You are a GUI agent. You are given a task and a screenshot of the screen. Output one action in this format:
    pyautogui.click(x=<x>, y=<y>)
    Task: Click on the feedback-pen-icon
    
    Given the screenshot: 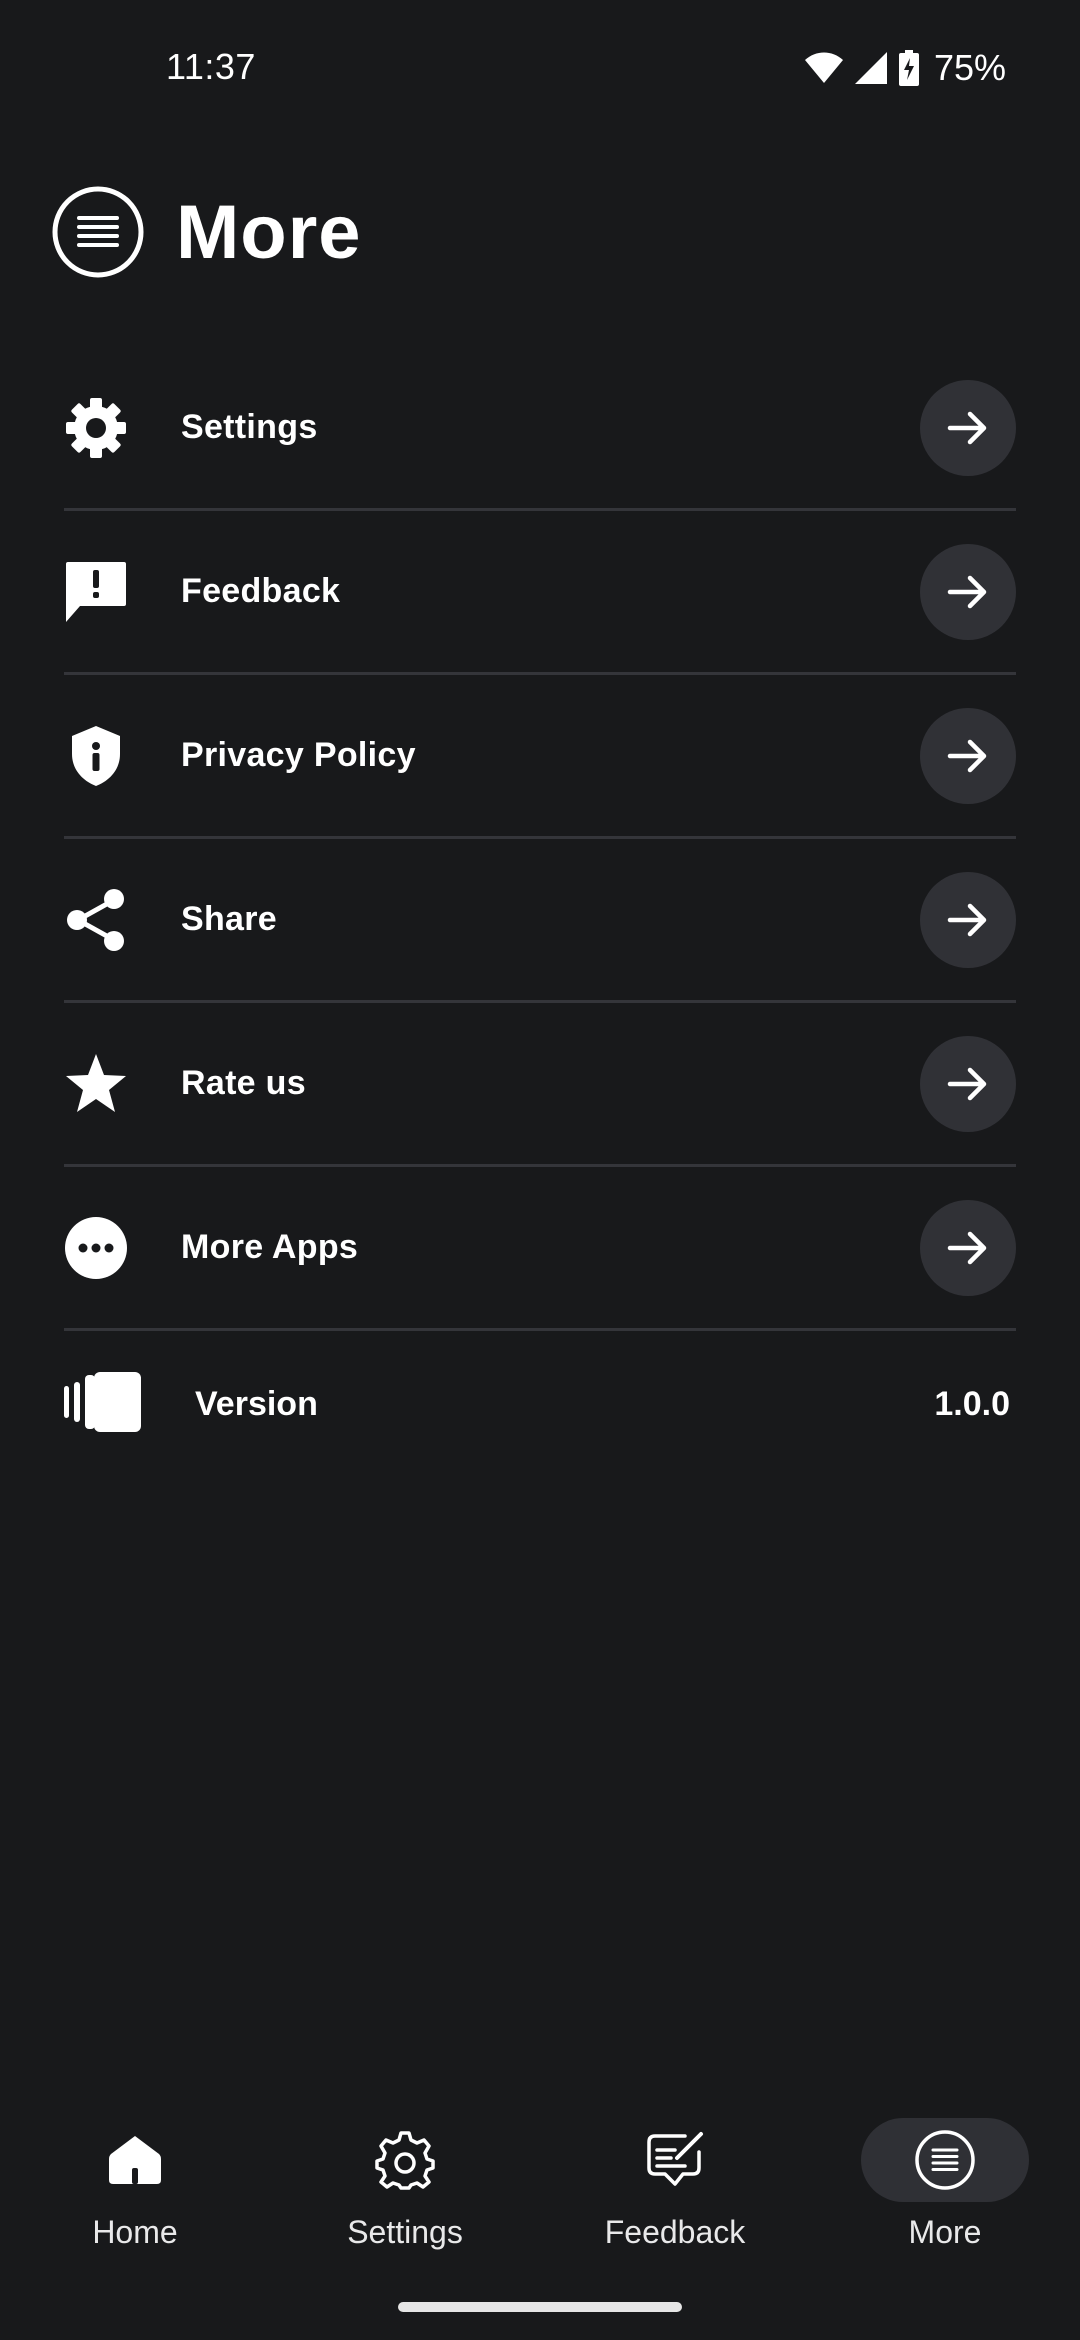 What is the action you would take?
    pyautogui.click(x=675, y=2159)
    